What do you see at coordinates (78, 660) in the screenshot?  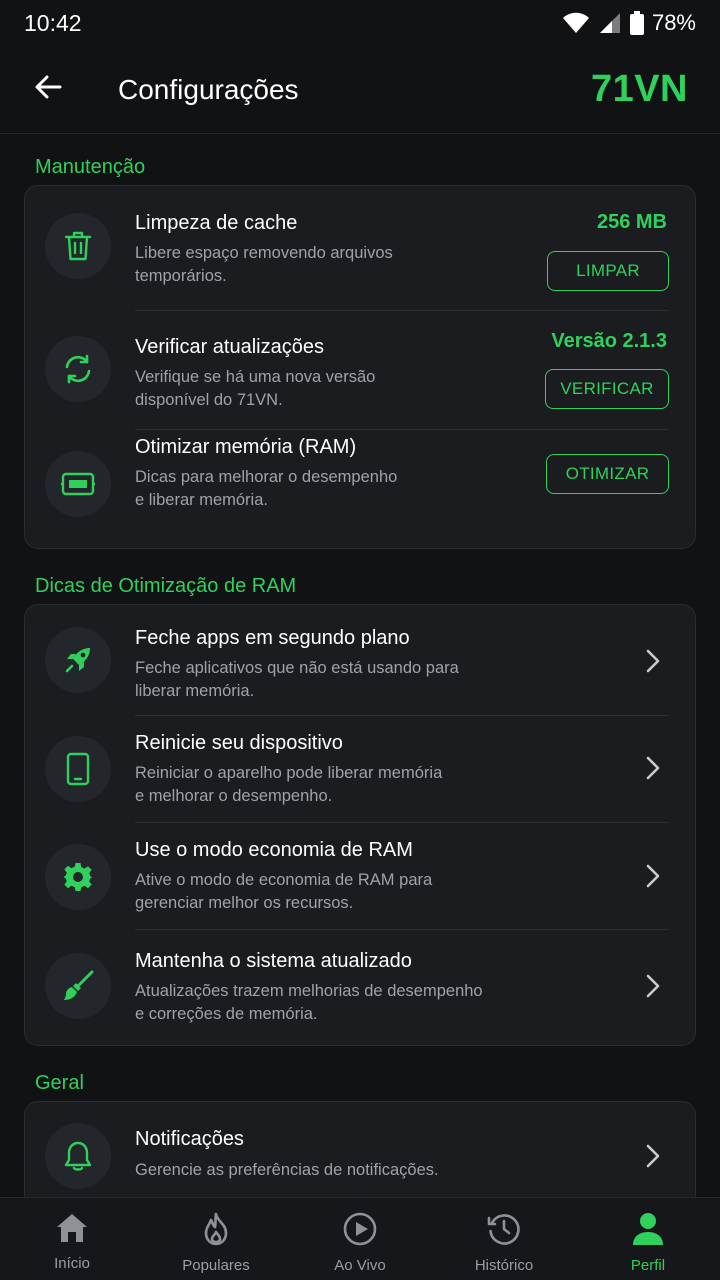 I see `rocket-icon` at bounding box center [78, 660].